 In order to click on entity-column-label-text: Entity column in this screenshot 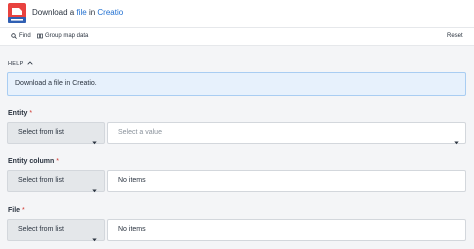, I will do `click(31, 161)`.